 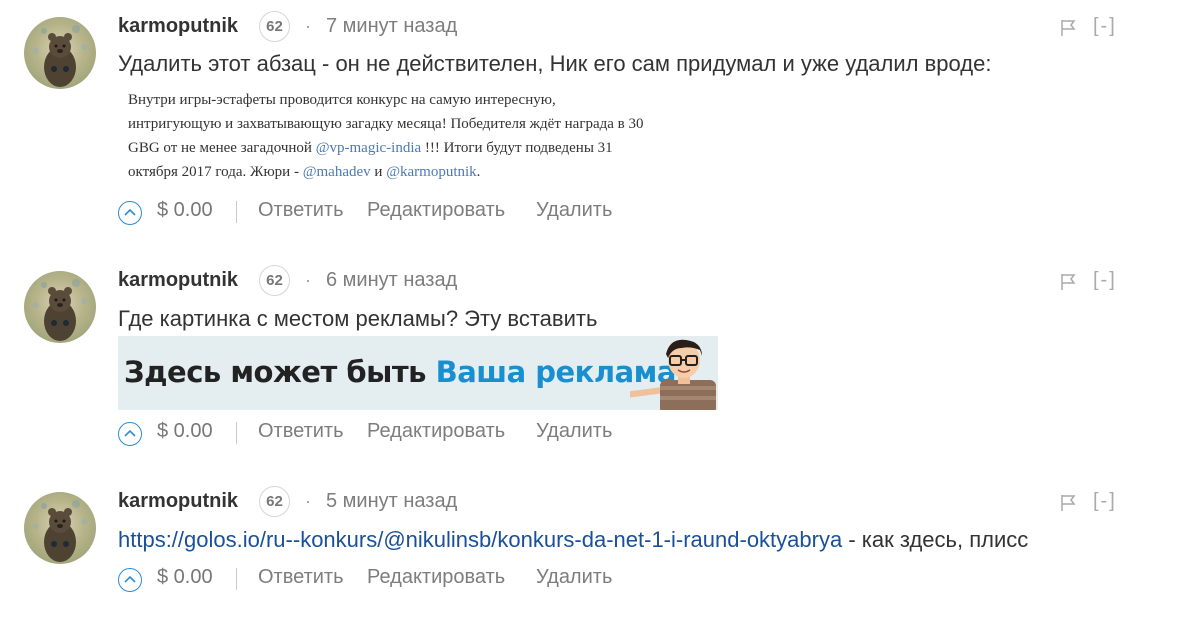 I want to click on timestamp: 6 минут назад, so click(x=391, y=280).